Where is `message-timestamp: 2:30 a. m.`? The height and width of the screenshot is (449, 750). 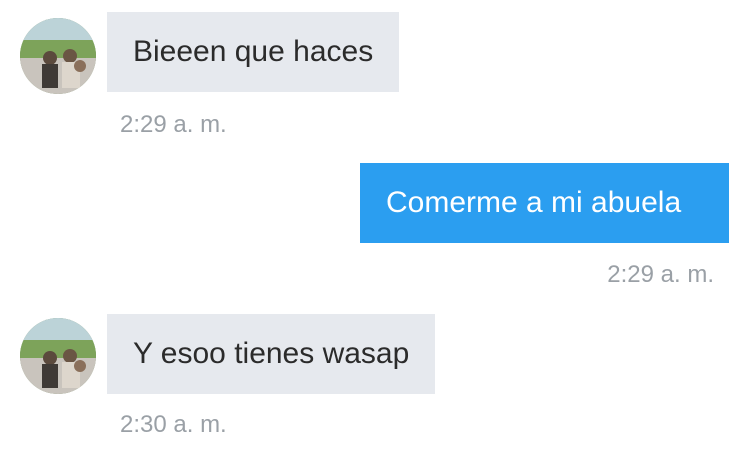 message-timestamp: 2:30 a. m. is located at coordinates (173, 424).